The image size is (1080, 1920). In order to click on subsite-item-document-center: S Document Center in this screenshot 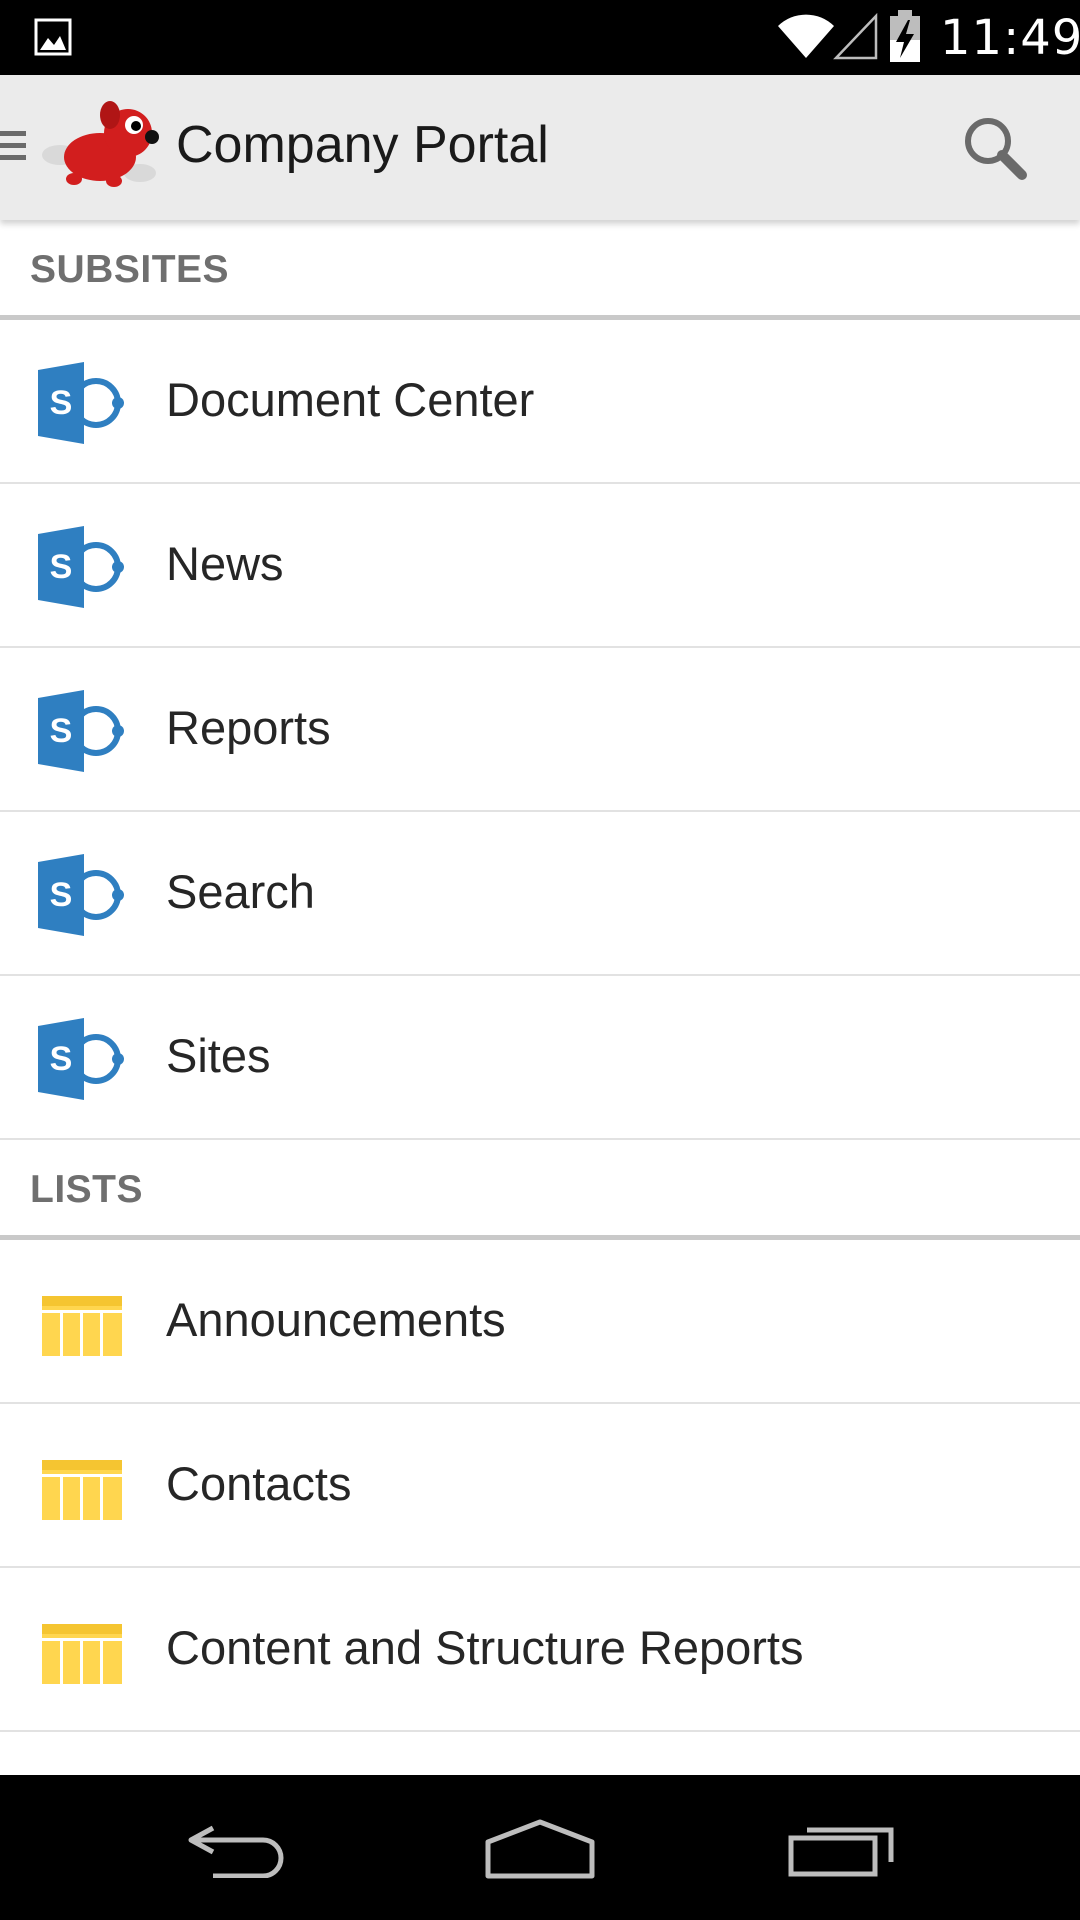, I will do `click(540, 402)`.